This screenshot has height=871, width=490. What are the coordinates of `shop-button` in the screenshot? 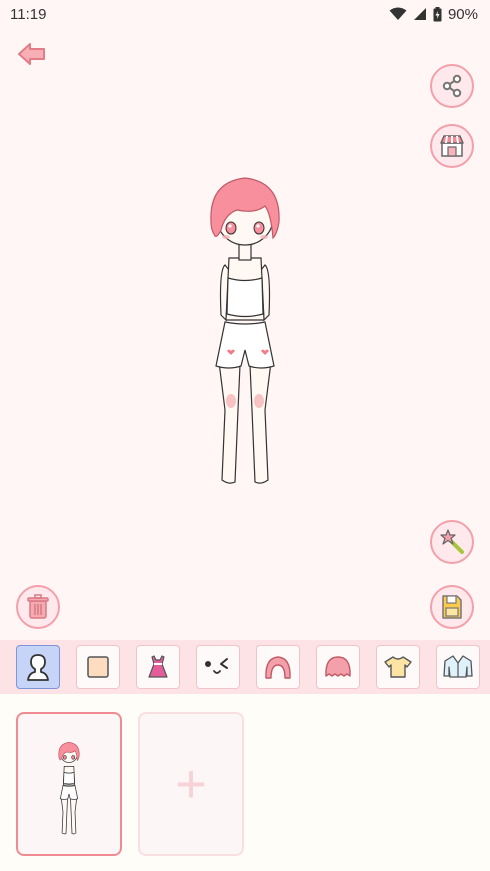 It's located at (452, 146).